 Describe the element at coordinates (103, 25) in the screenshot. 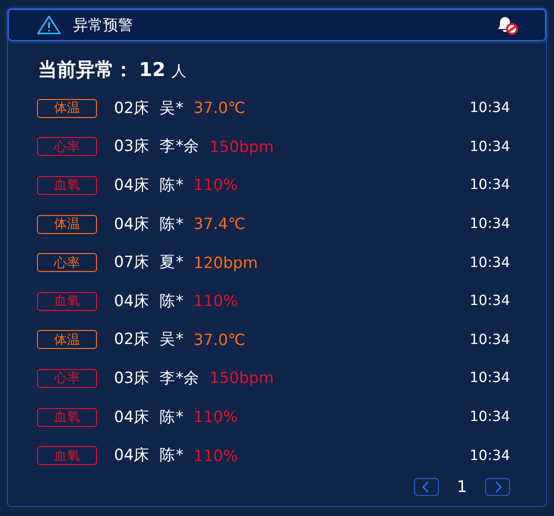

I see `panel-title: 异常预警` at that location.